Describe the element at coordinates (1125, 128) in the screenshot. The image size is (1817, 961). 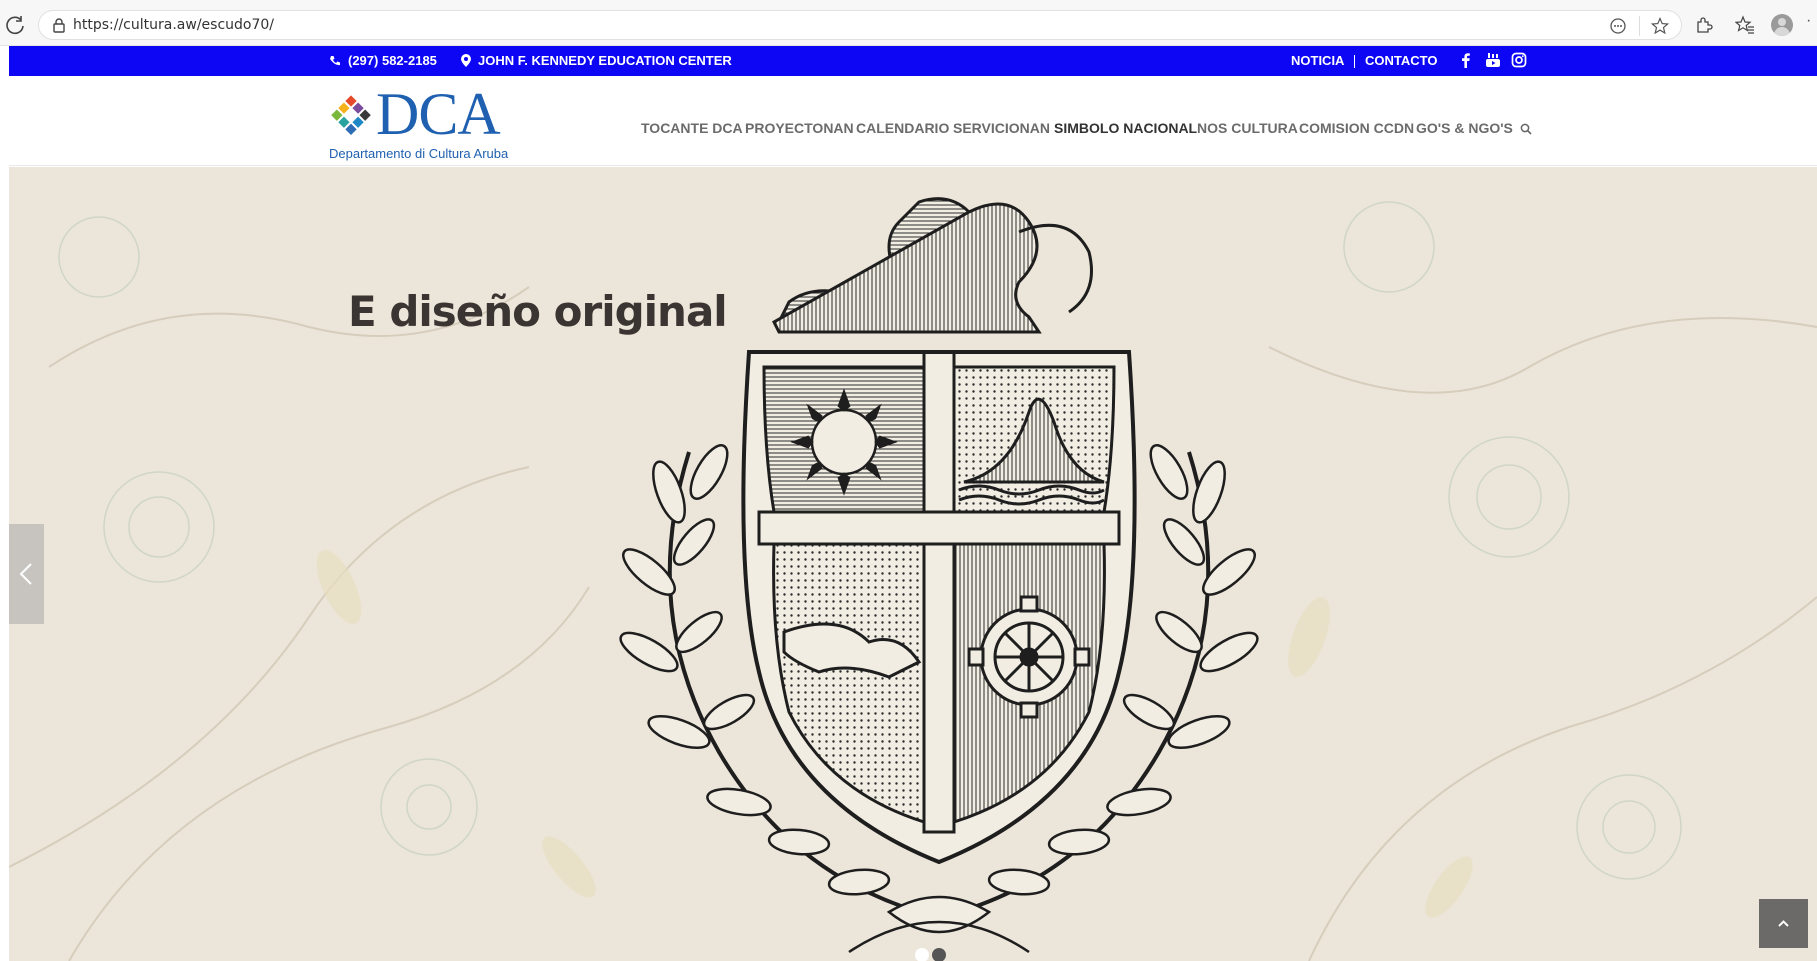
I see `nav-simbolo-nacional: SIMBOLO NACIONAL` at that location.